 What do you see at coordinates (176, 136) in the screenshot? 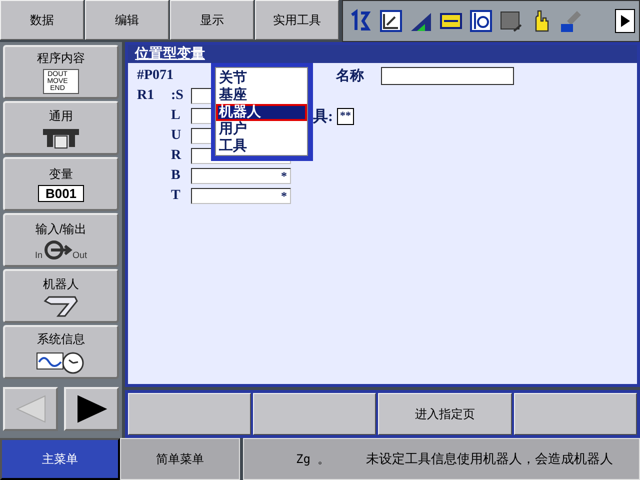
I see `axis-label: U` at bounding box center [176, 136].